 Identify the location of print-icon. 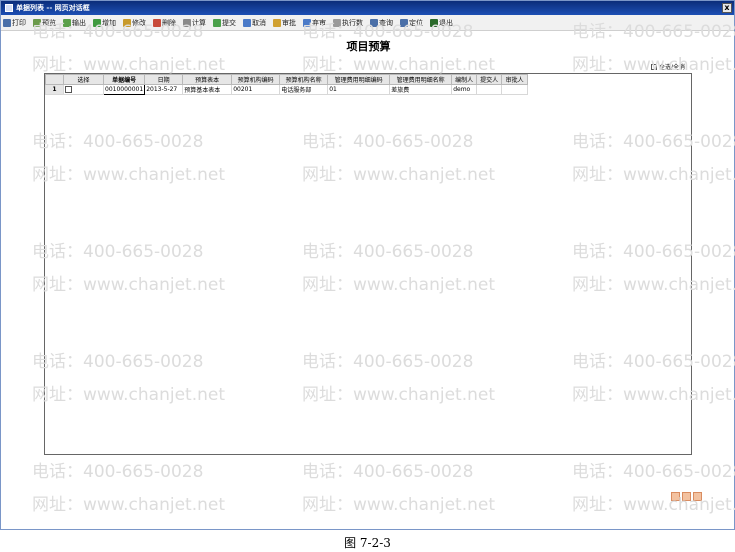
(7, 22).